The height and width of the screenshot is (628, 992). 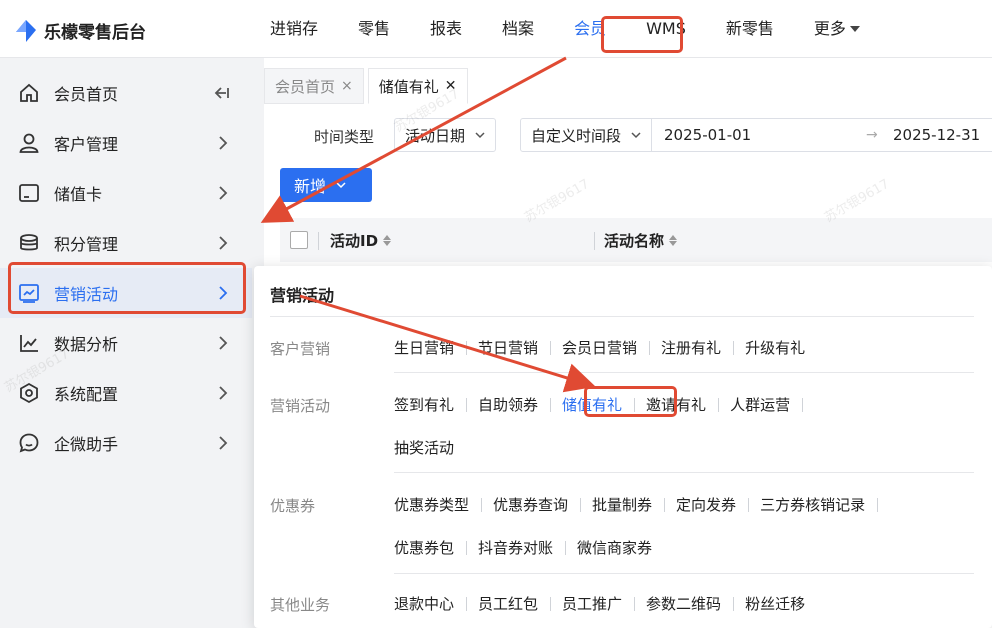 I want to click on popup-title: 营销活动, so click(x=302, y=295).